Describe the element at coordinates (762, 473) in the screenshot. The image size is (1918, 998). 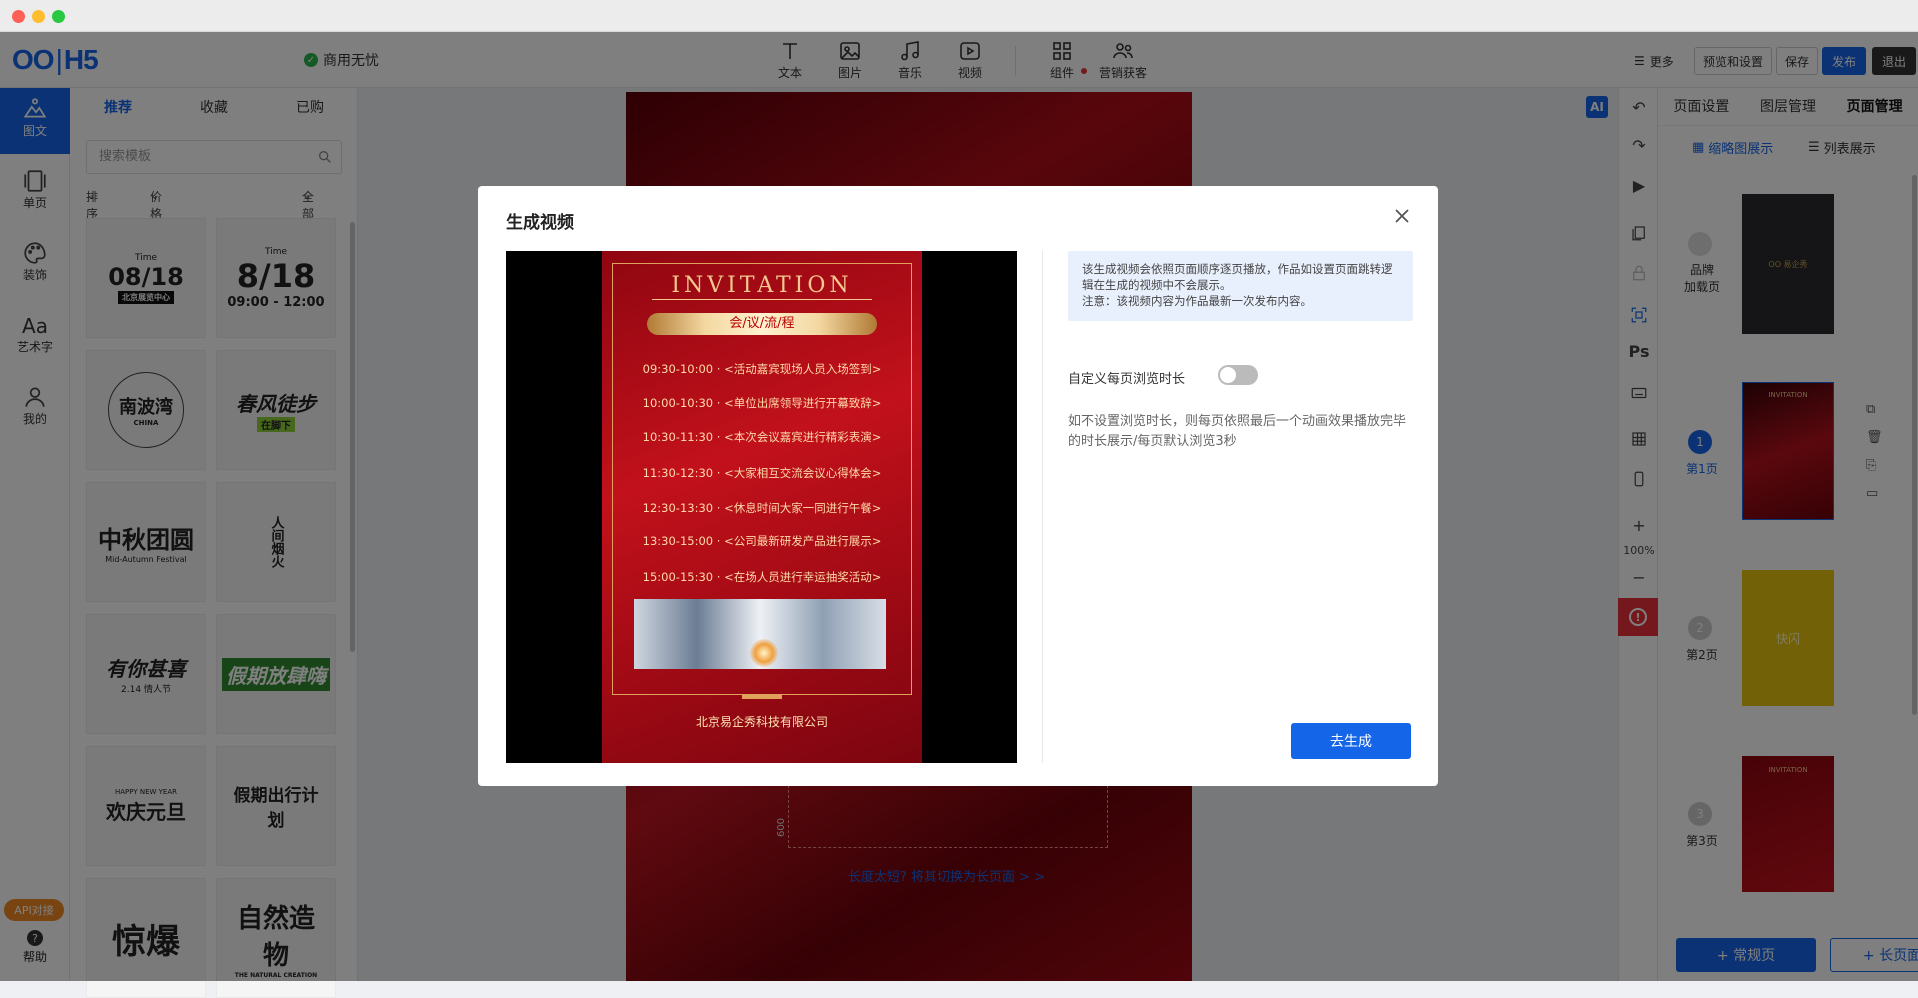
I see `schedule-row: 11:30-12:30 · <大家相互交流会议心得体会>` at that location.